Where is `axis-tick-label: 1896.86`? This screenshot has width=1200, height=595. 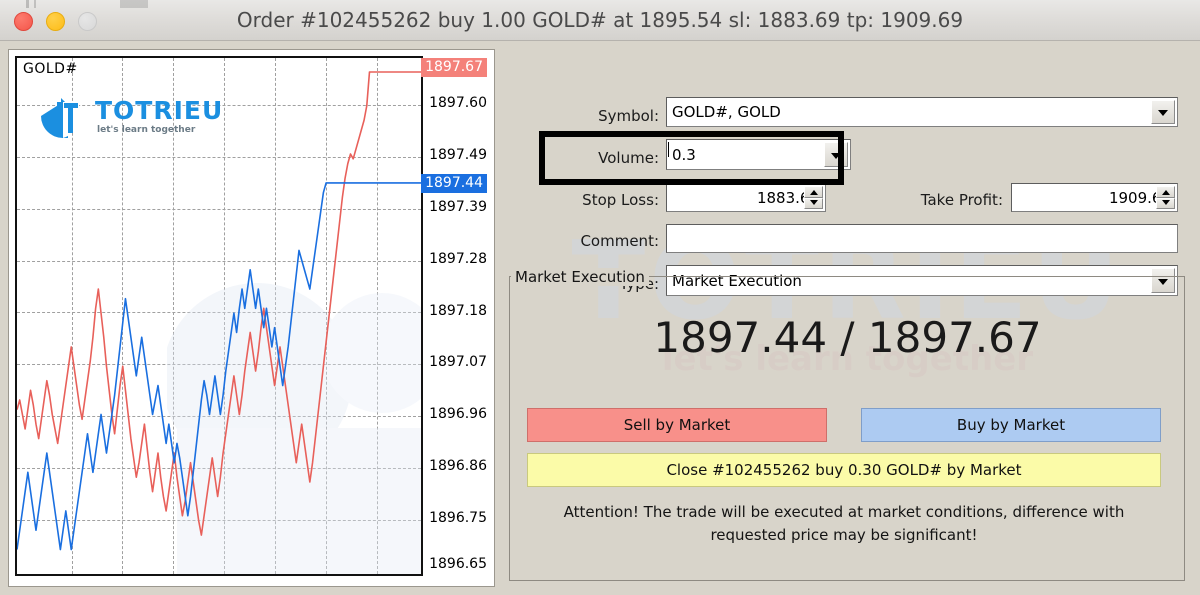 axis-tick-label: 1896.86 is located at coordinates (458, 466).